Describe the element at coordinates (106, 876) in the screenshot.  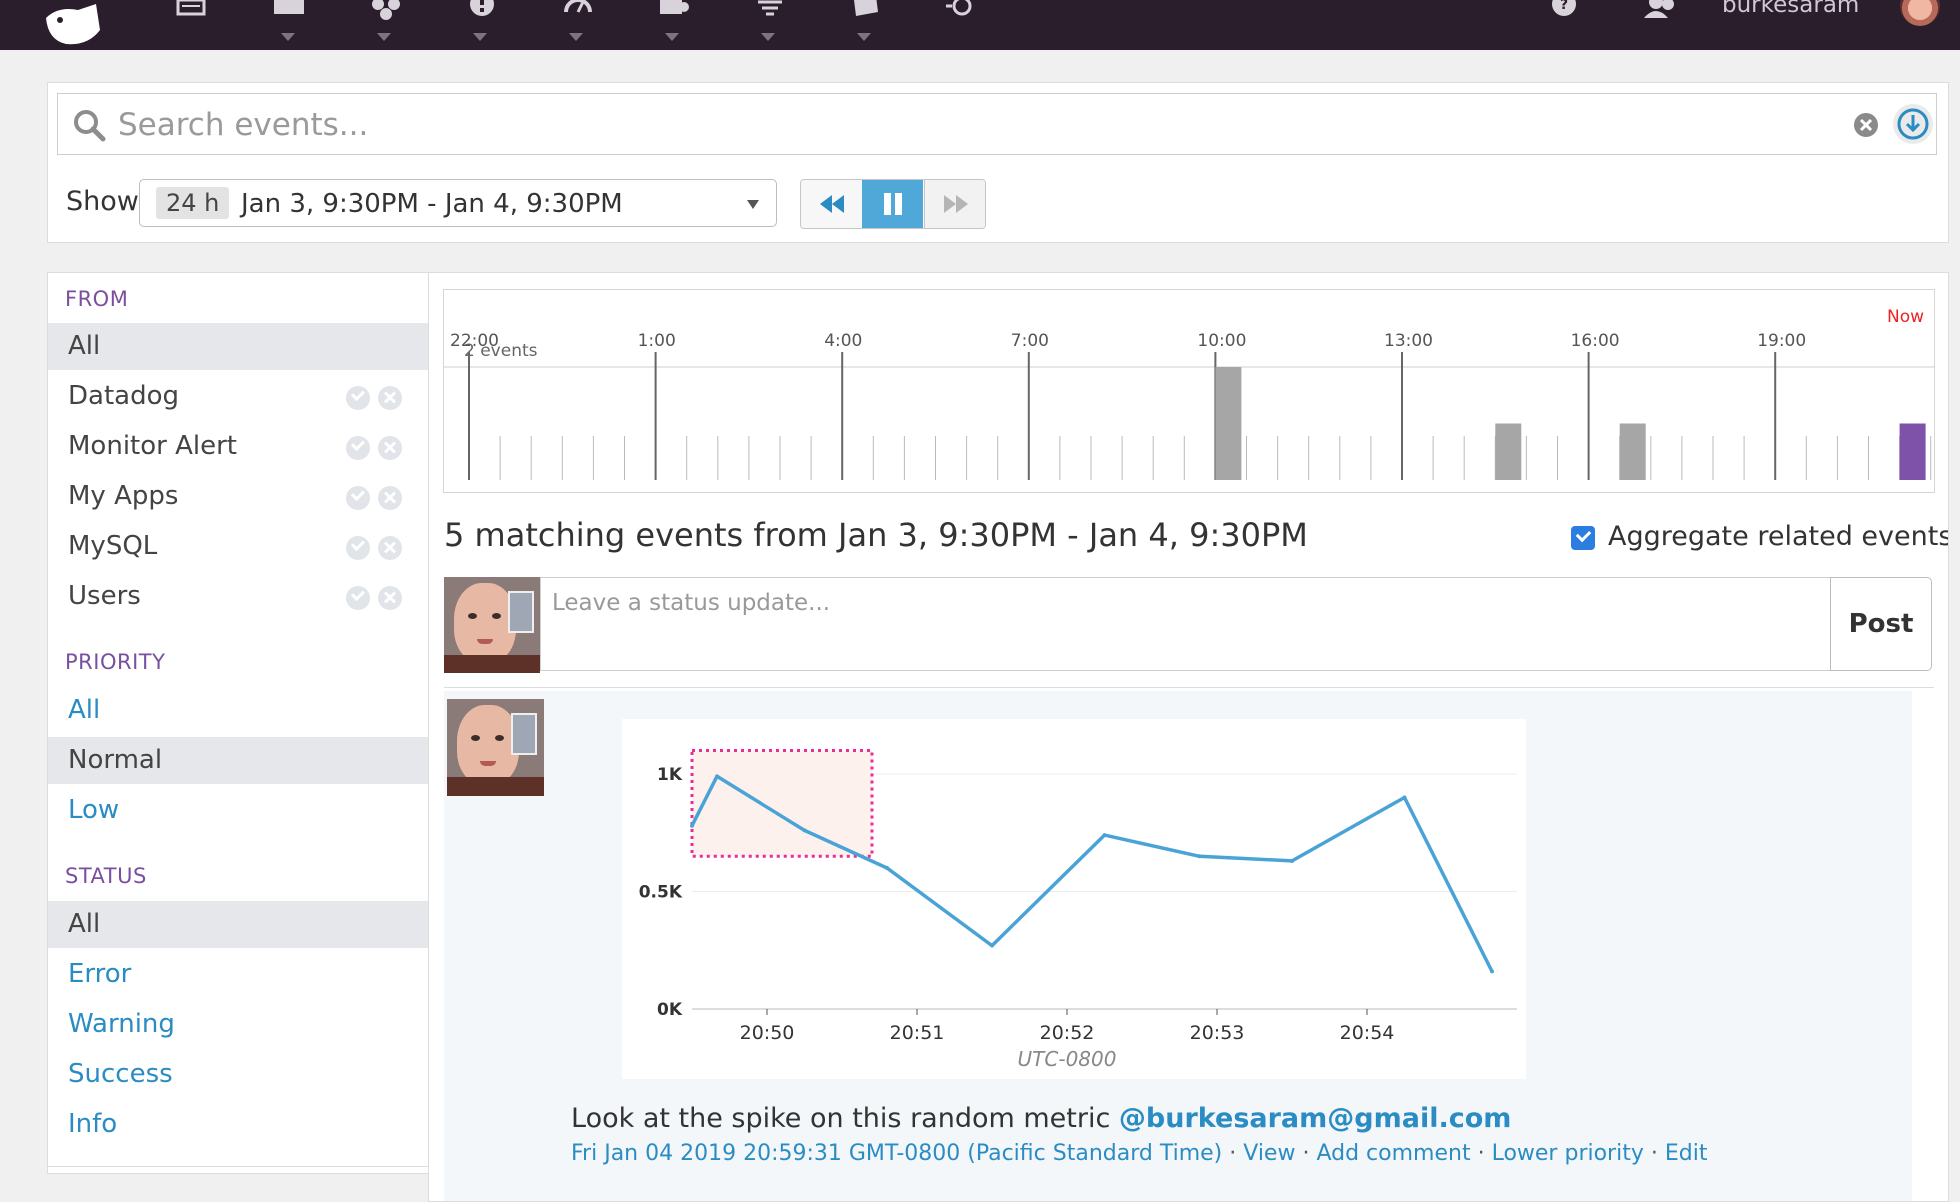
I see `status-header: STATUS` at that location.